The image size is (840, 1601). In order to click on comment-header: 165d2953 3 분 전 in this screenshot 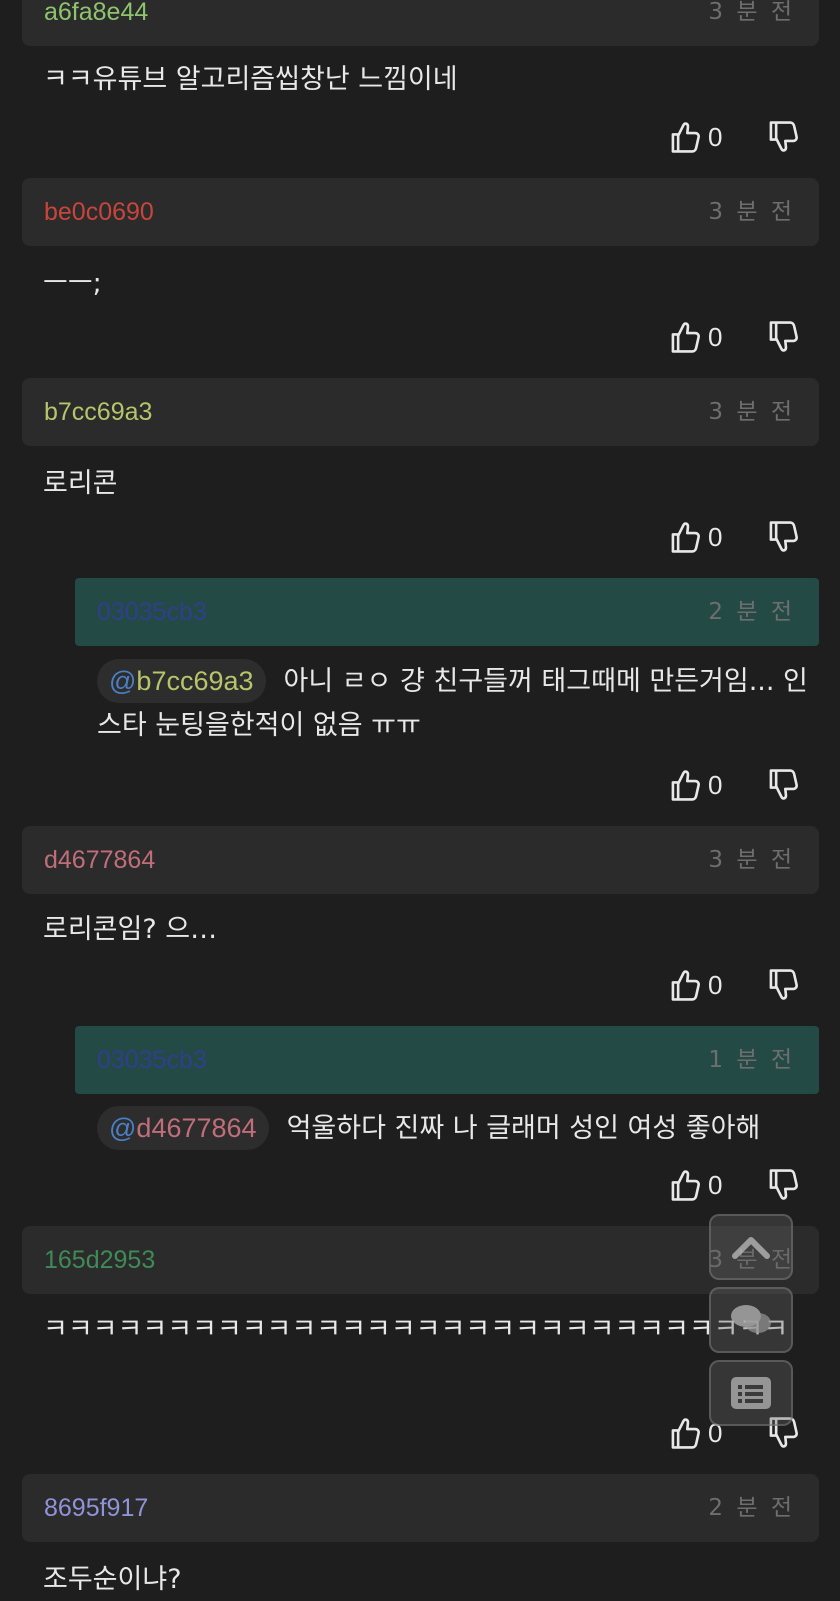, I will do `click(420, 1260)`.